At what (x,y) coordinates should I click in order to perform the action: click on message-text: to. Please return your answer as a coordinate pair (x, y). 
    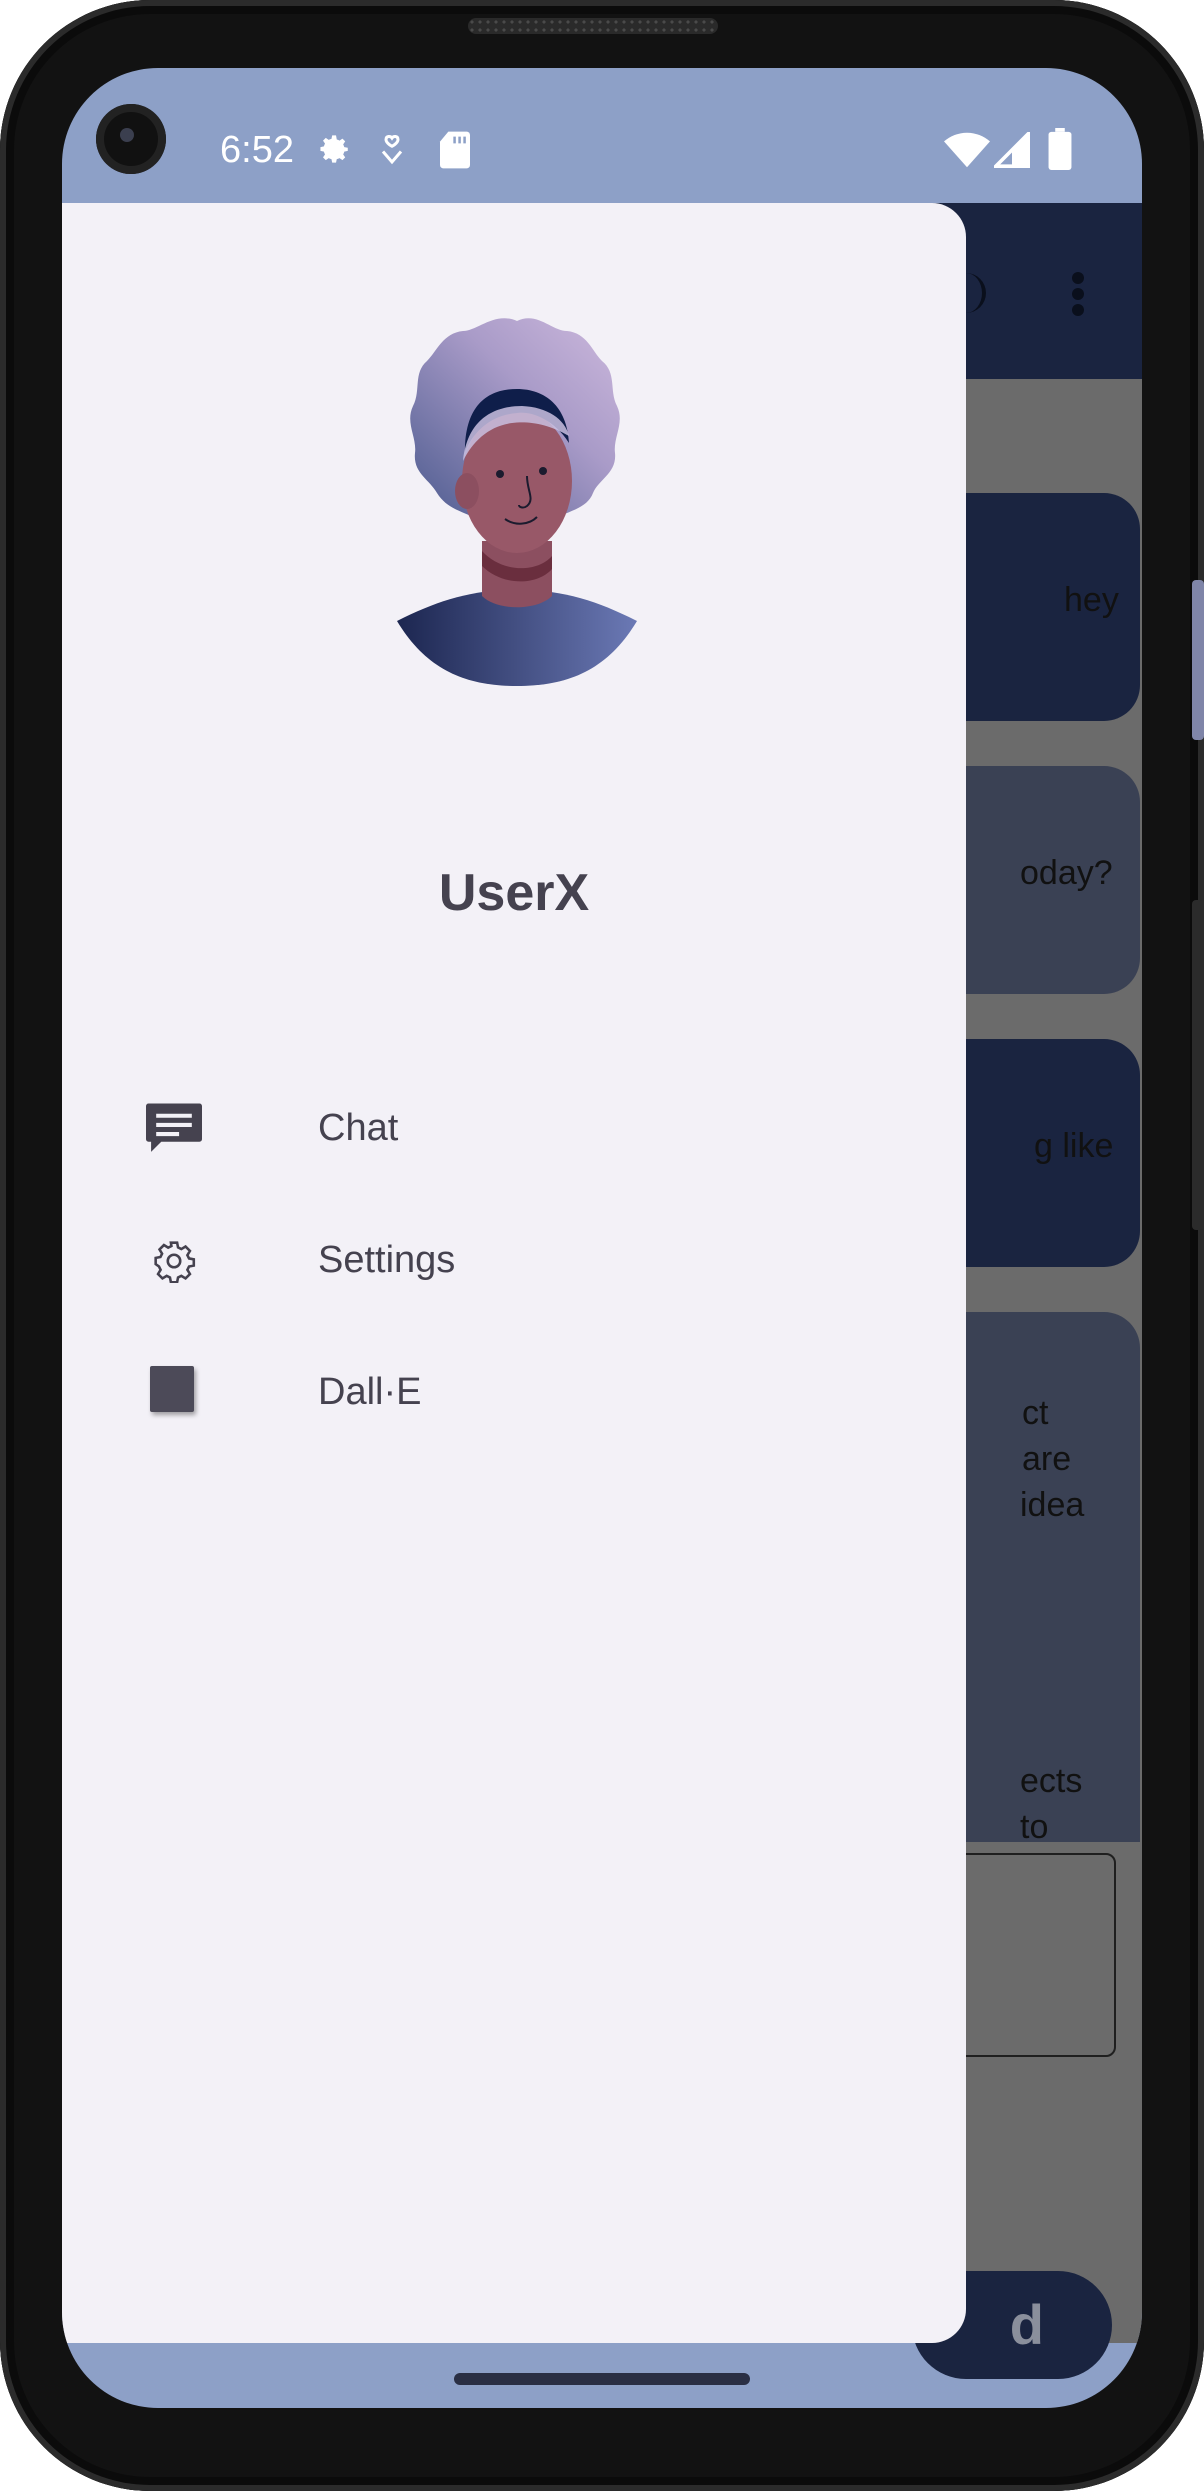
    Looking at the image, I should click on (1034, 1825).